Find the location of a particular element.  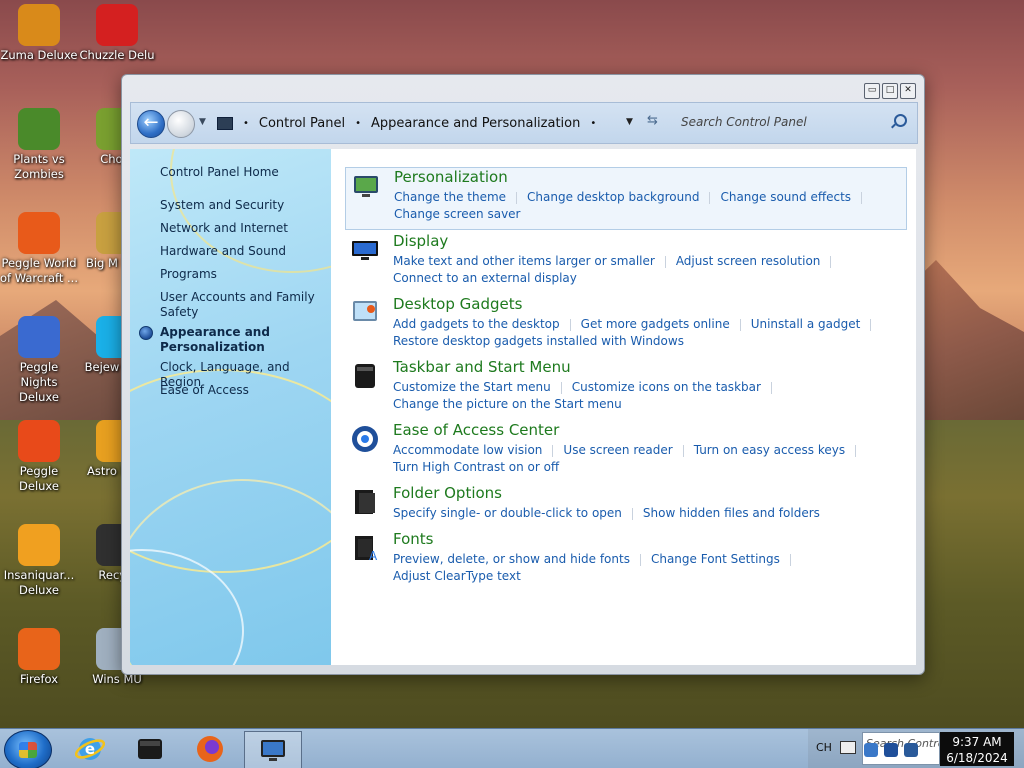

category-link: Change desktop background is located at coordinates (613, 197).